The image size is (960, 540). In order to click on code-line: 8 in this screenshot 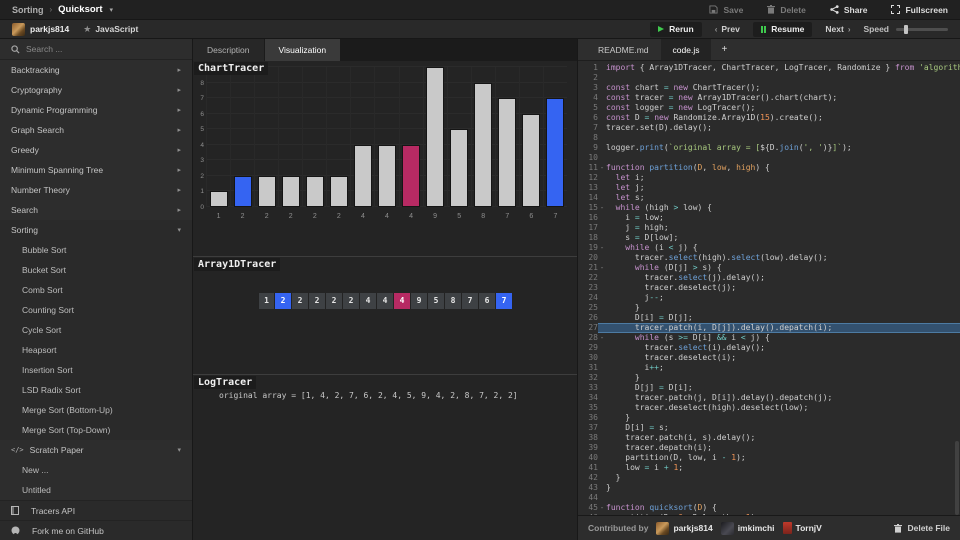, I will do `click(769, 138)`.